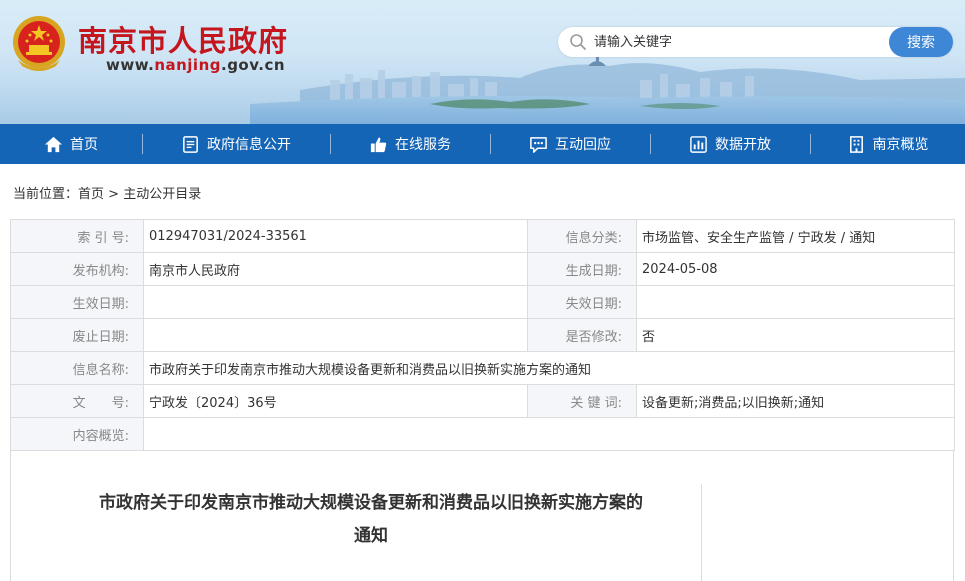 The image size is (965, 581). What do you see at coordinates (183, 41) in the screenshot?
I see `site-title: 南京市人民政府` at bounding box center [183, 41].